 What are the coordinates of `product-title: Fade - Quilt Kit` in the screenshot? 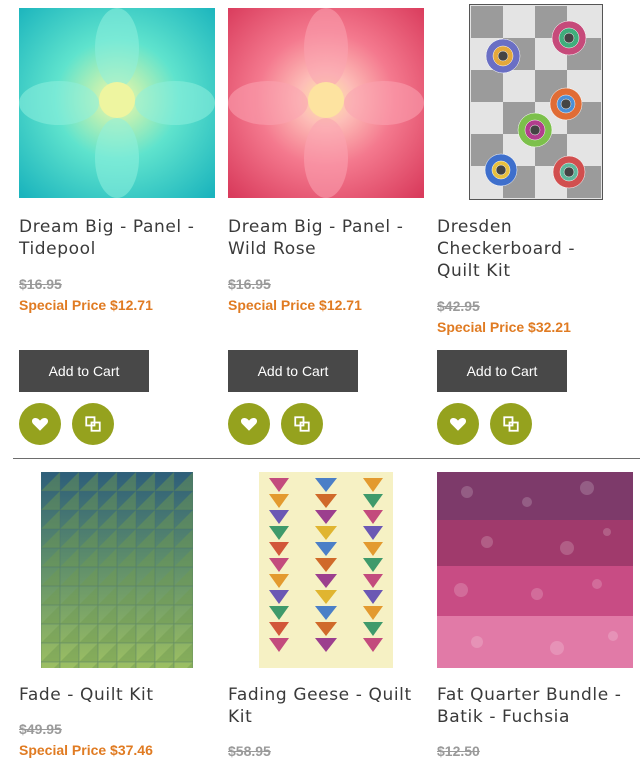 It's located at (119, 695).